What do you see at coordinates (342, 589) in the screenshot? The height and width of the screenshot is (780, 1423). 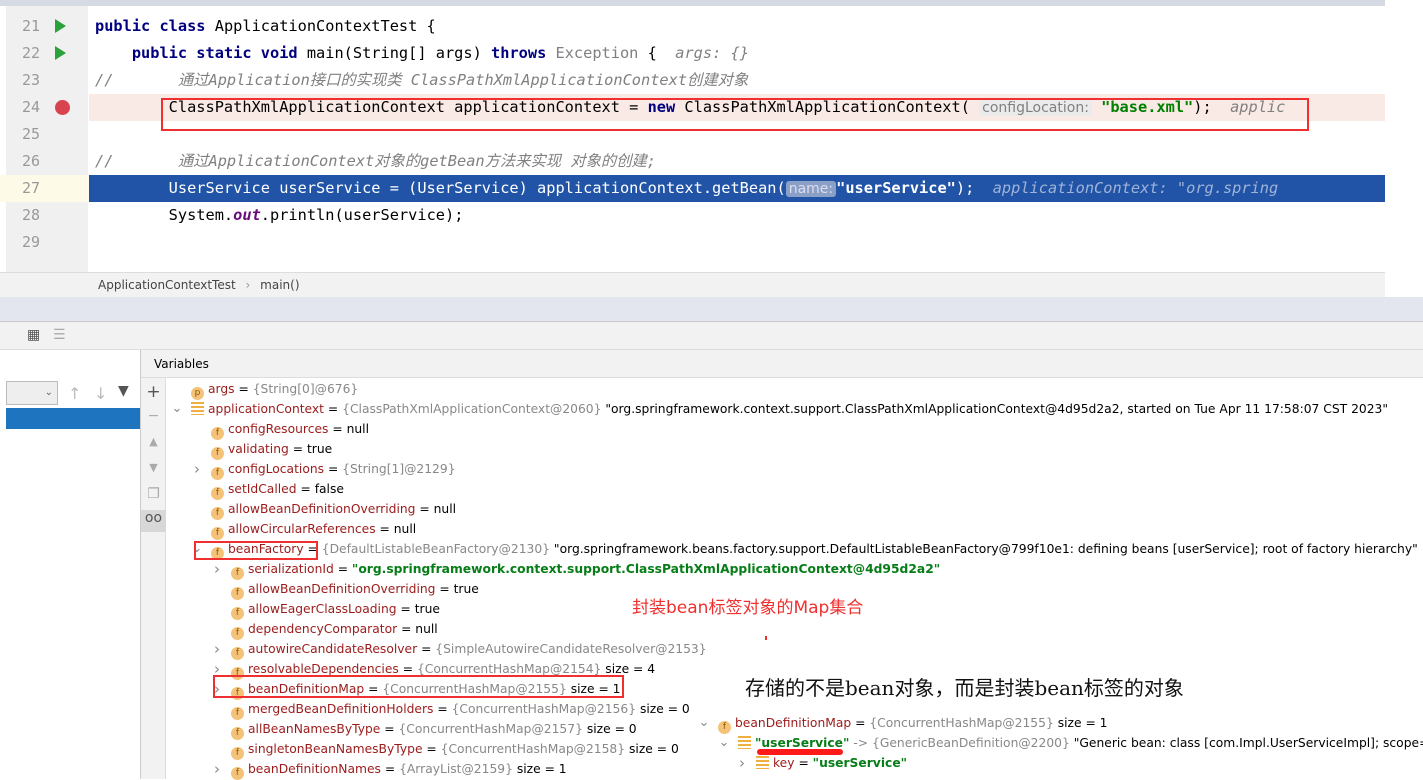 I see `variable-name: allowBeanDefinitionOverriding` at bounding box center [342, 589].